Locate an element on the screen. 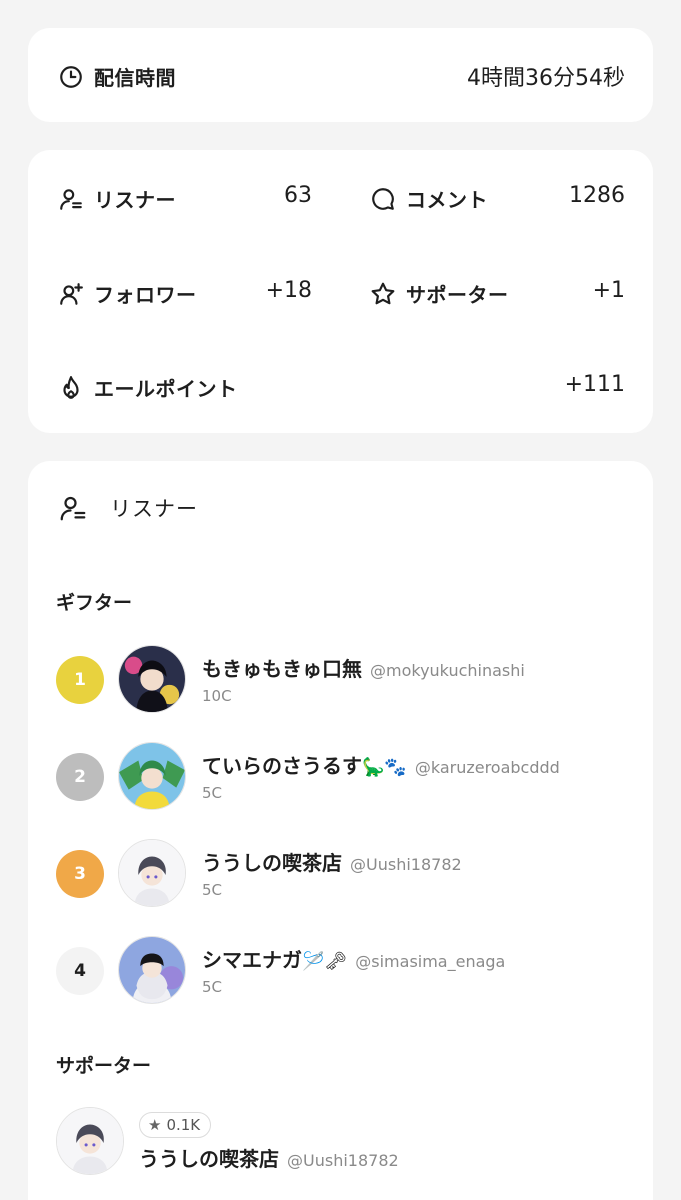  gifter-name: ううしの喫茶店 @Uushi18782 is located at coordinates (332, 863).